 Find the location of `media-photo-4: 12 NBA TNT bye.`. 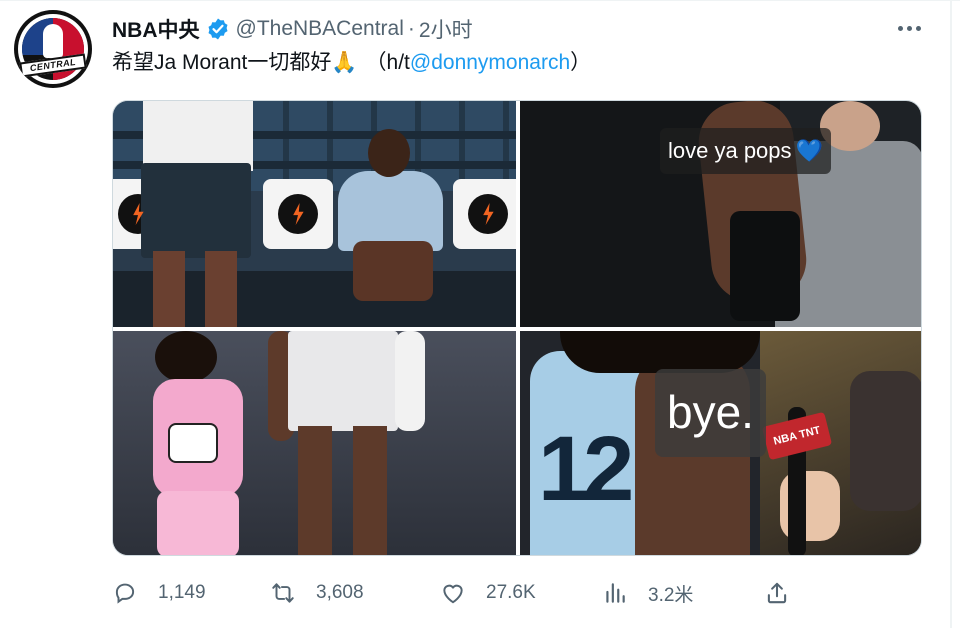

media-photo-4: 12 NBA TNT bye. is located at coordinates (720, 443).